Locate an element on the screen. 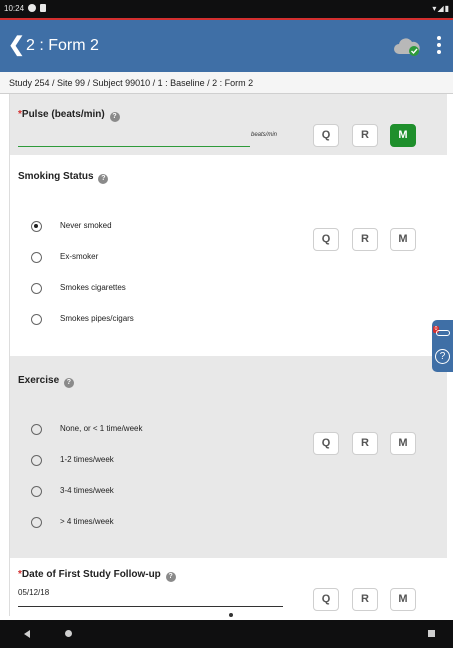  pulse-input-underline is located at coordinates (134, 146).